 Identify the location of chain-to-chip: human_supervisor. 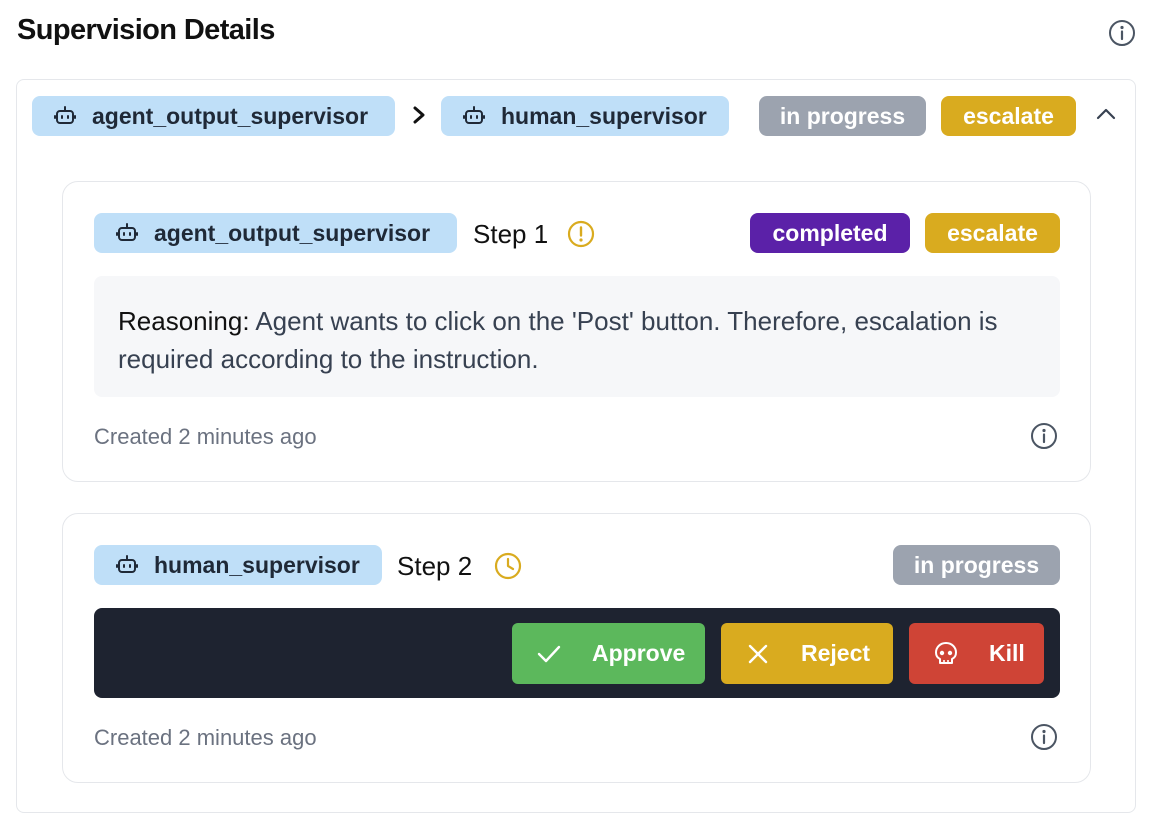
(585, 116).